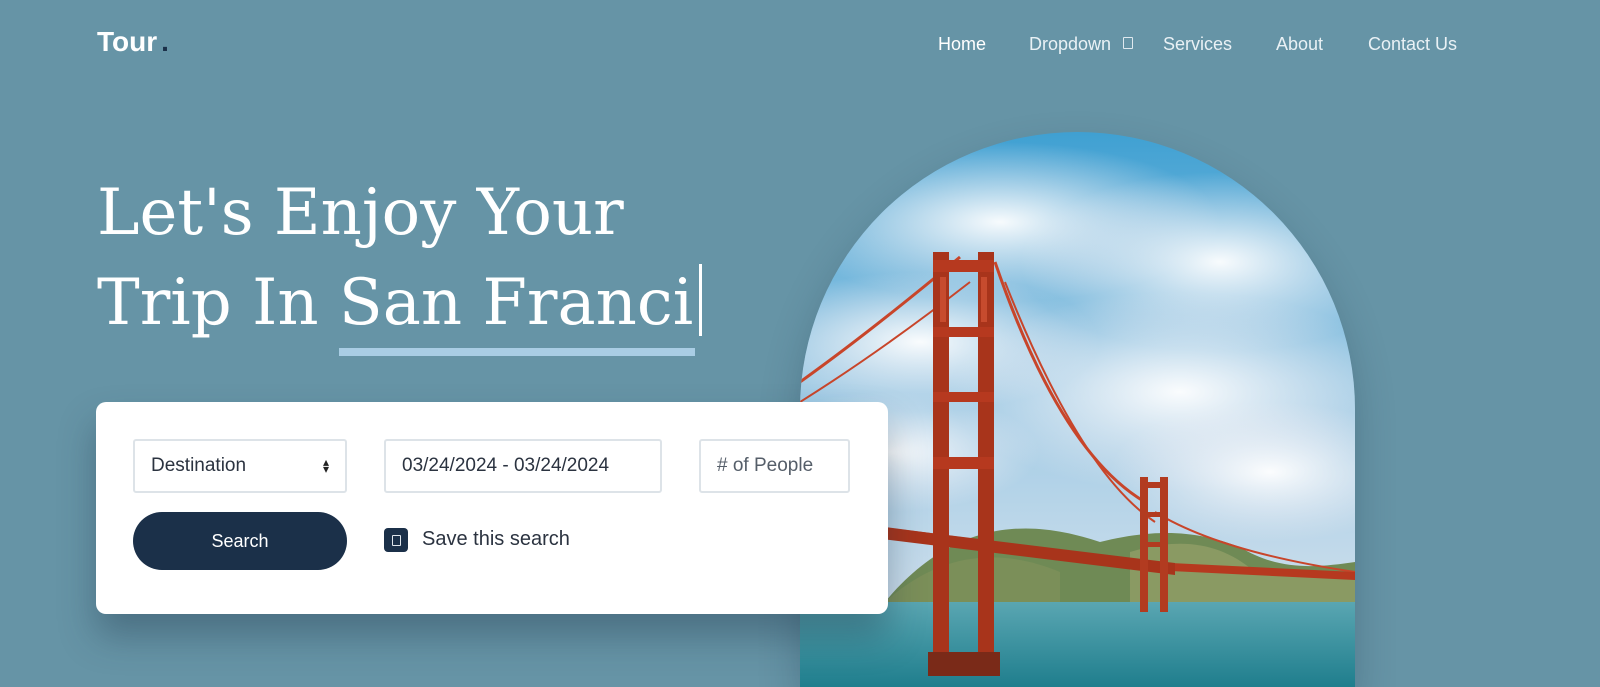 The height and width of the screenshot is (687, 1600). Describe the element at coordinates (765, 465) in the screenshot. I see `people-placeholder: # of People` at that location.